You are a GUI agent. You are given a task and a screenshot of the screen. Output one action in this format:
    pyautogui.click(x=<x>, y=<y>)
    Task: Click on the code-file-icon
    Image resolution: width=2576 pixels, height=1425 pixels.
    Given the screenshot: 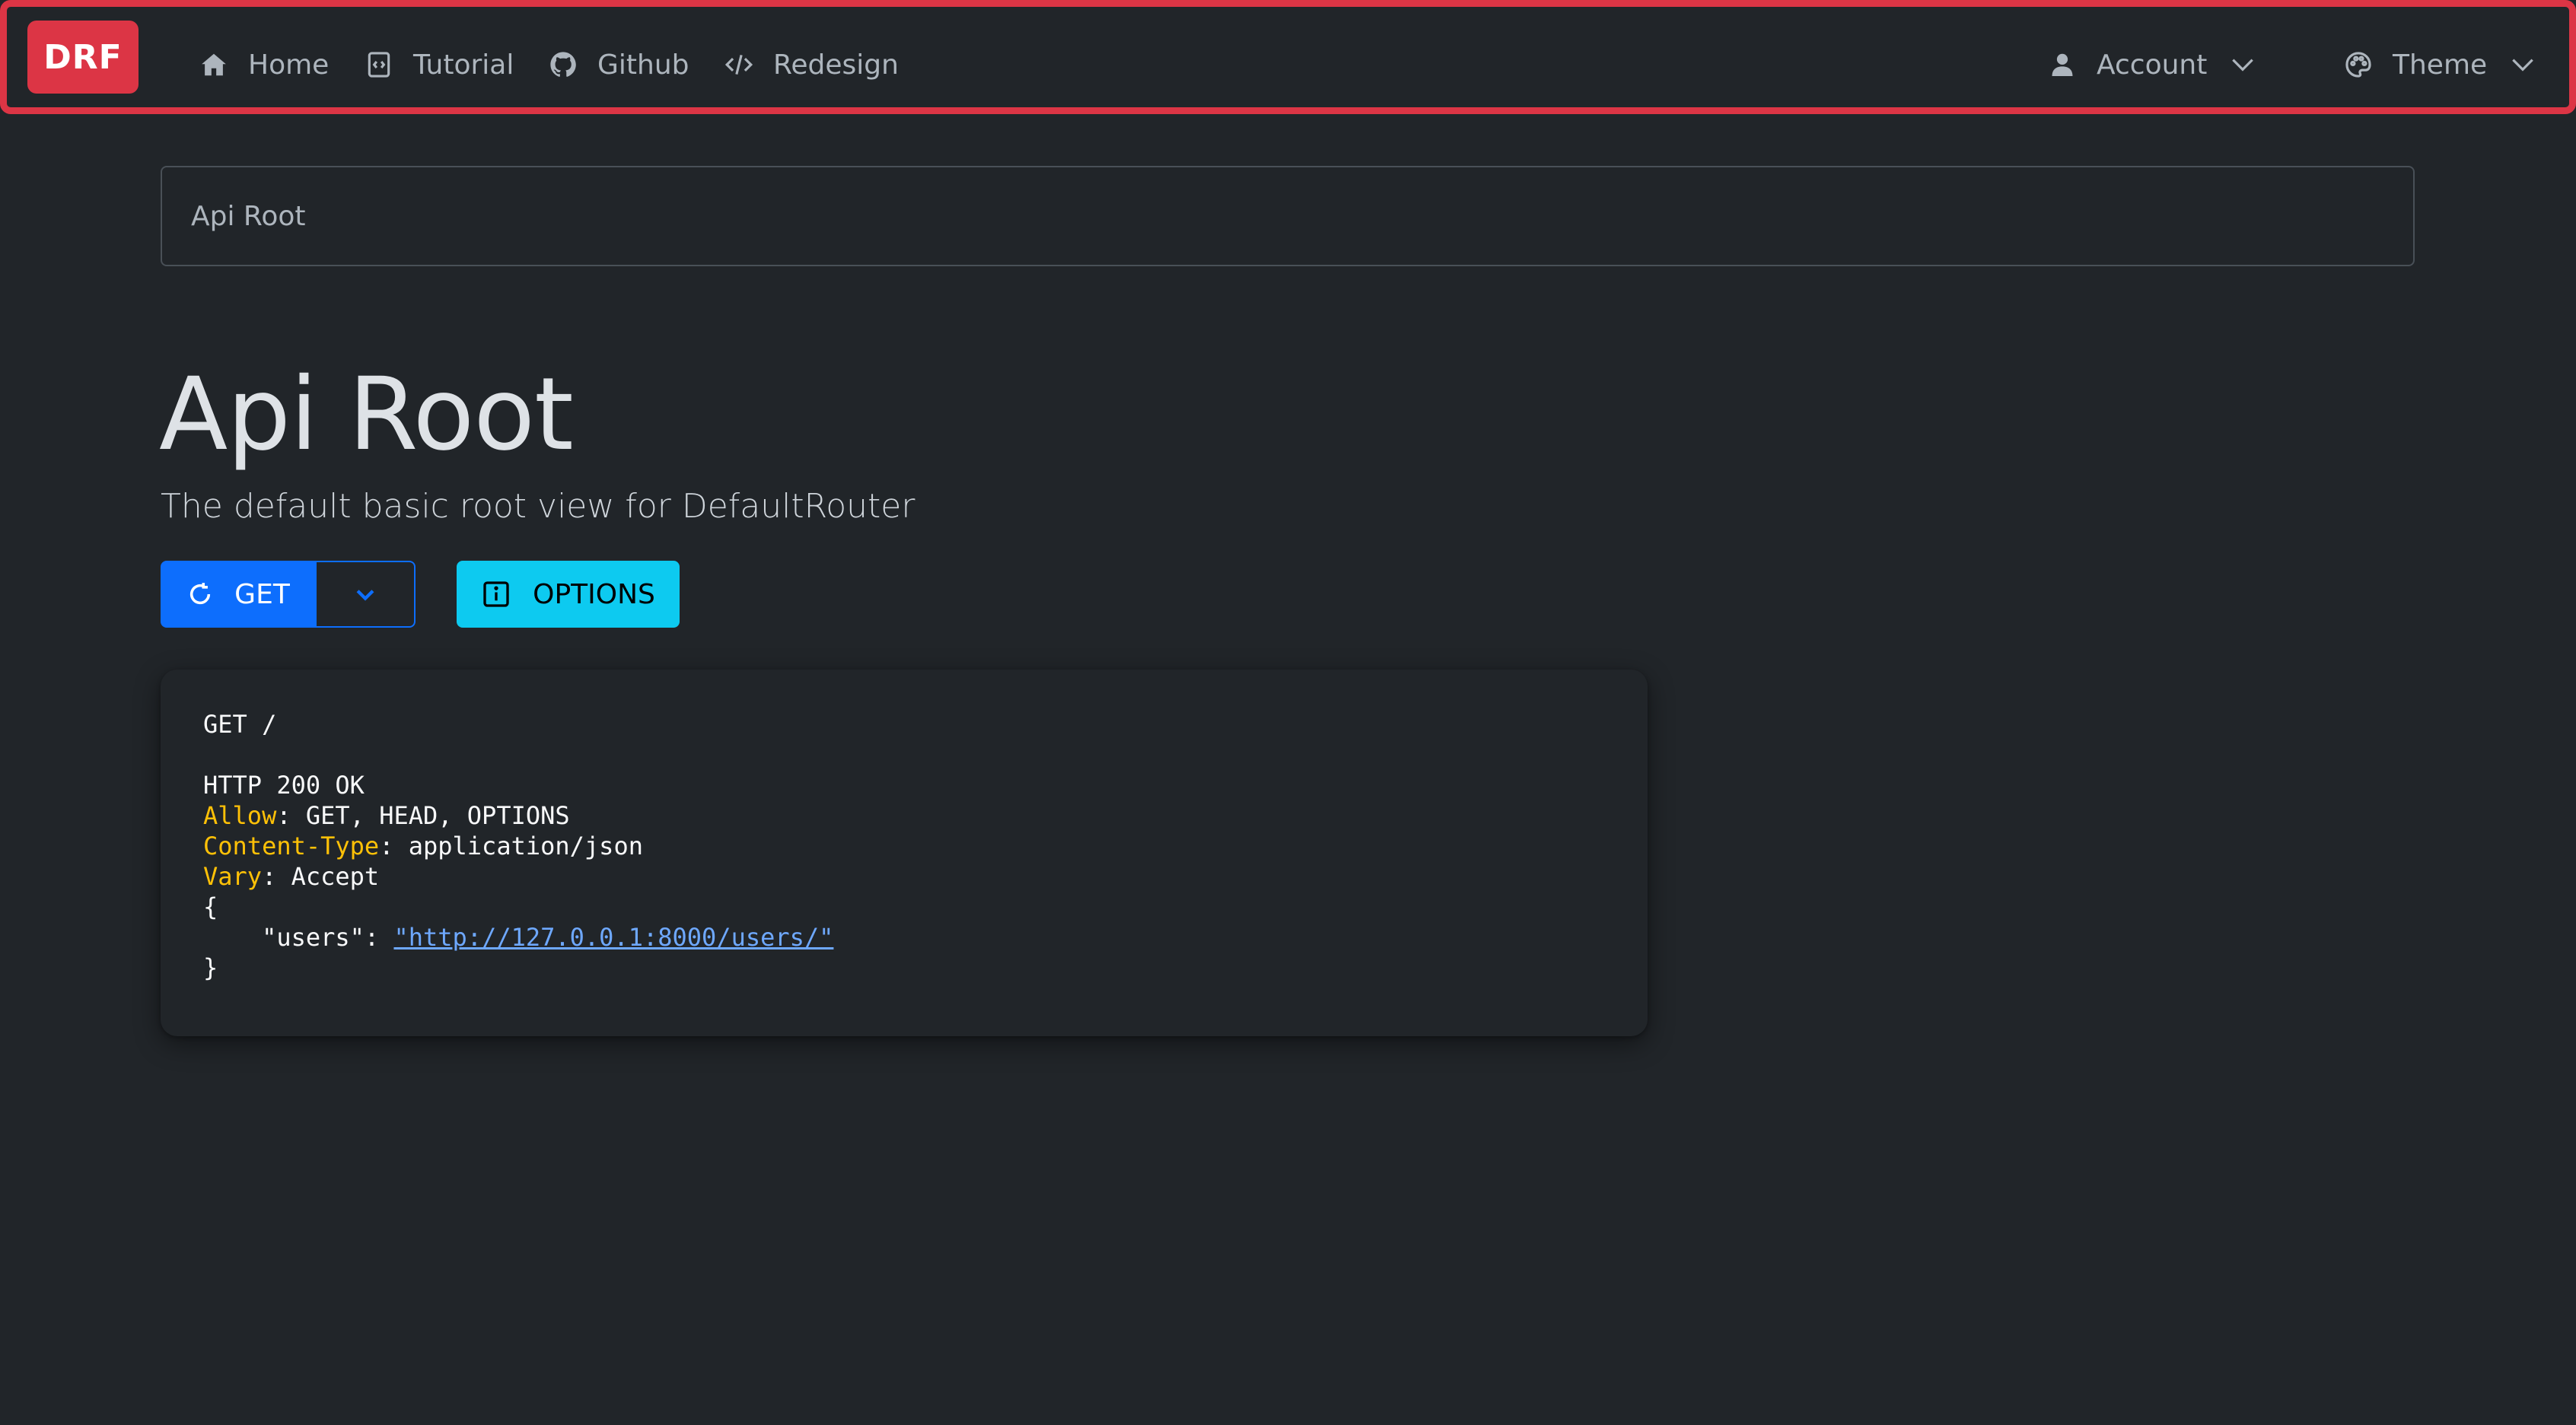 What is the action you would take?
    pyautogui.click(x=379, y=65)
    